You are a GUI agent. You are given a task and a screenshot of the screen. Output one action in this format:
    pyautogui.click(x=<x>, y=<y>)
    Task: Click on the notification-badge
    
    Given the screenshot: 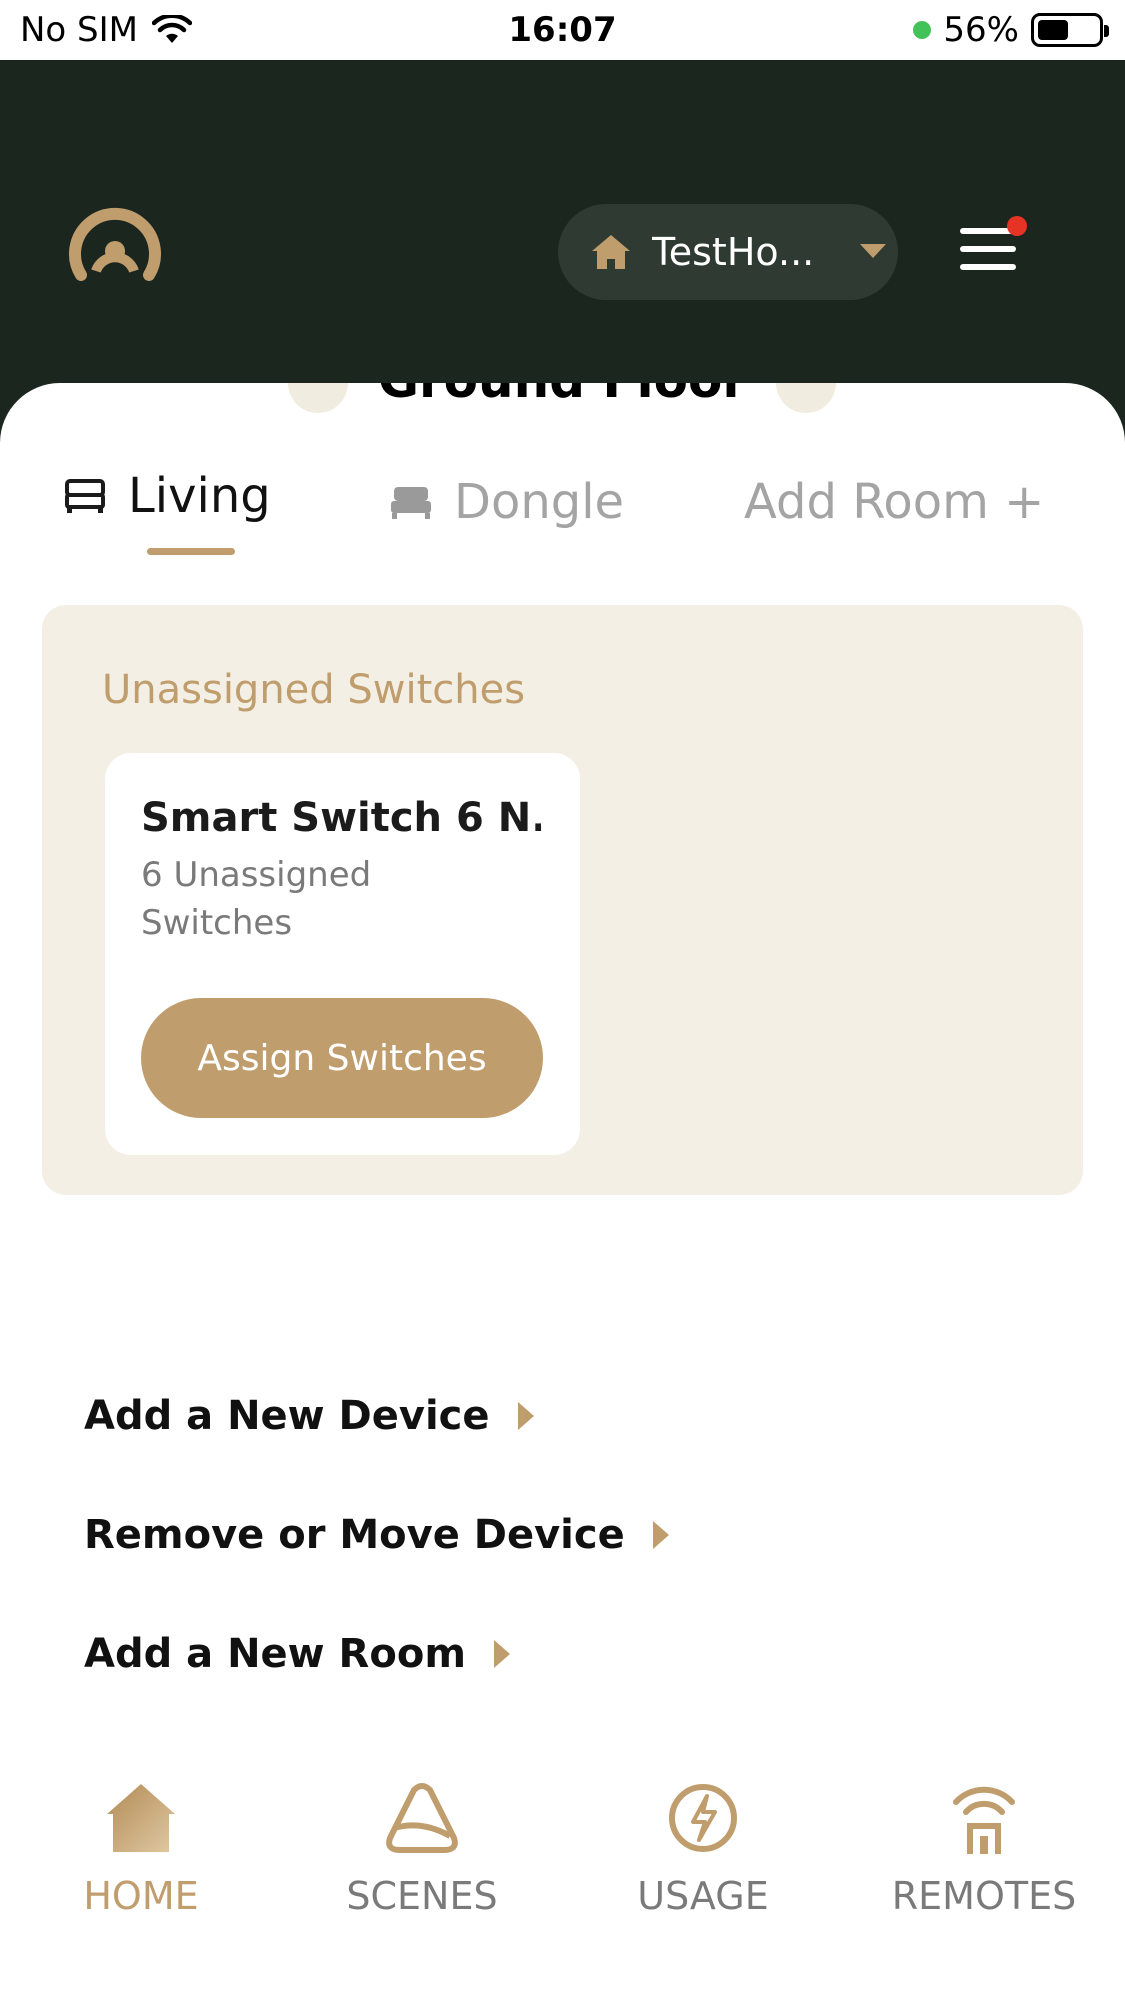 What is the action you would take?
    pyautogui.click(x=1017, y=226)
    